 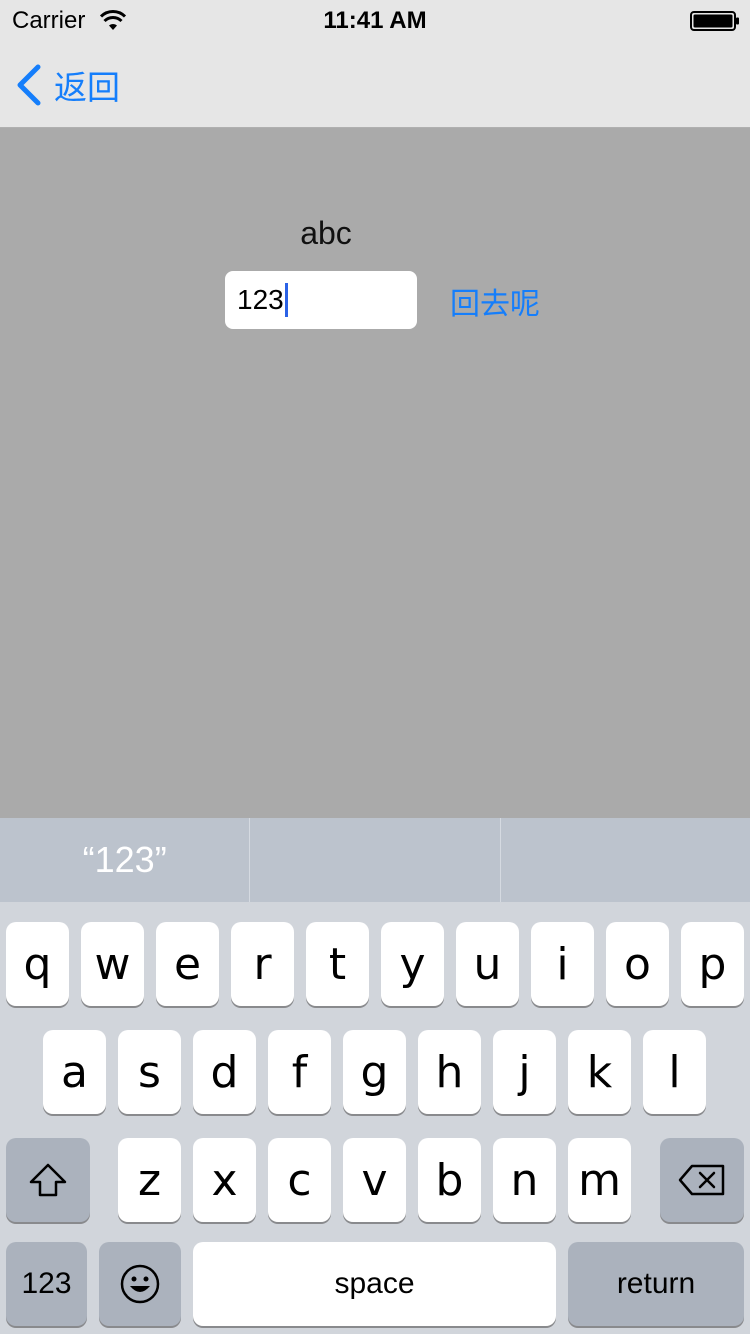 What do you see at coordinates (124, 860) in the screenshot?
I see `suggestion-1: “123”` at bounding box center [124, 860].